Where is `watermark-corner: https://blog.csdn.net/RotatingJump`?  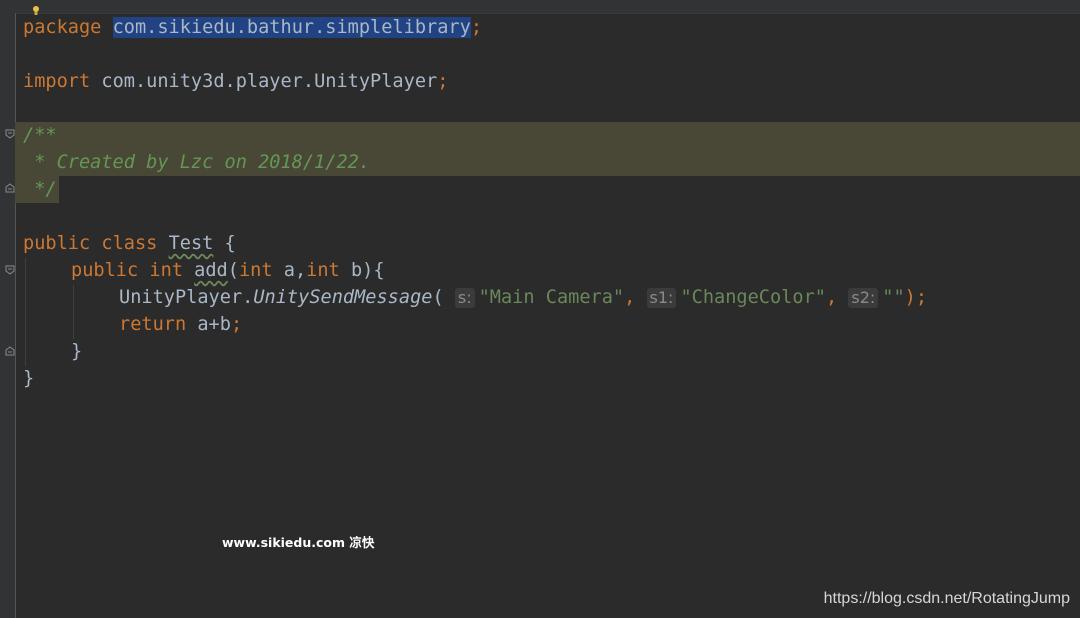 watermark-corner: https://blog.csdn.net/RotatingJump is located at coordinates (946, 598).